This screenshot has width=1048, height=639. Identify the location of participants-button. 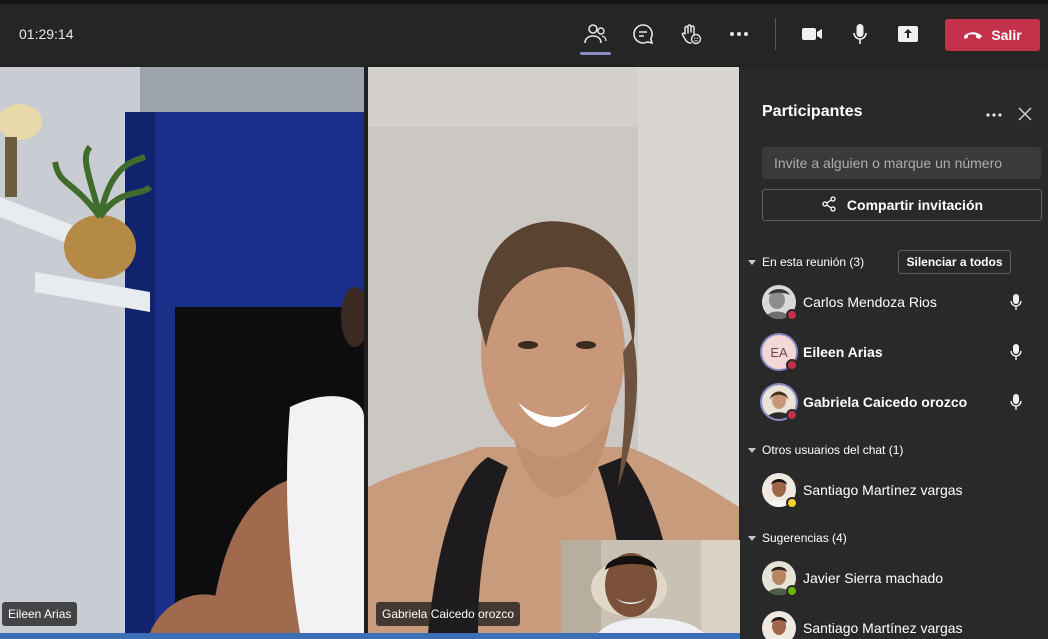
(595, 34).